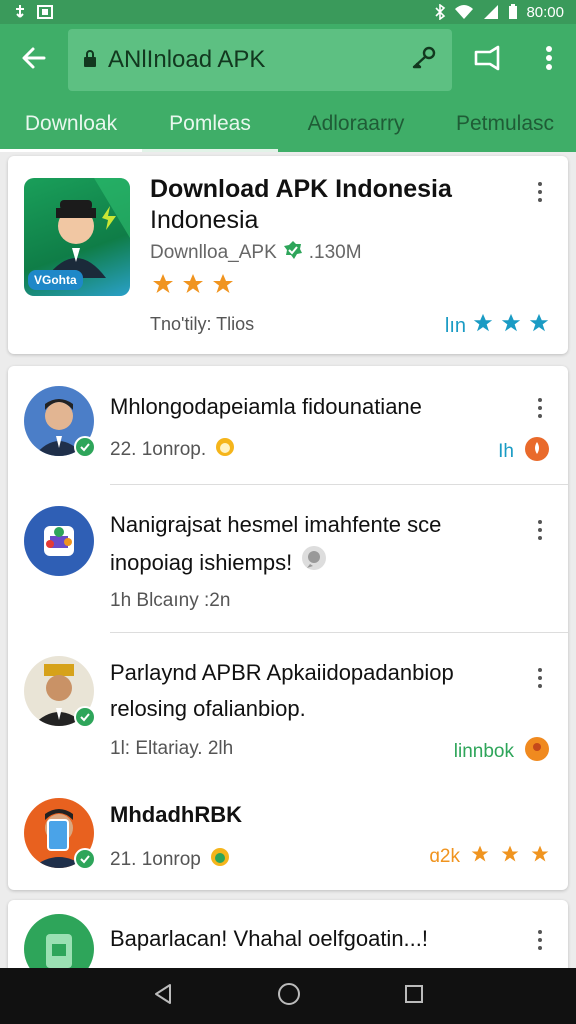 The width and height of the screenshot is (576, 1024). I want to click on list-item-right: Ih, so click(524, 452).